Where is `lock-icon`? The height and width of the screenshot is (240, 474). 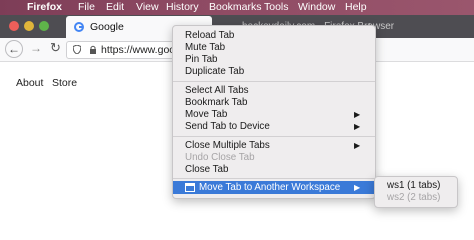 lock-icon is located at coordinates (93, 49).